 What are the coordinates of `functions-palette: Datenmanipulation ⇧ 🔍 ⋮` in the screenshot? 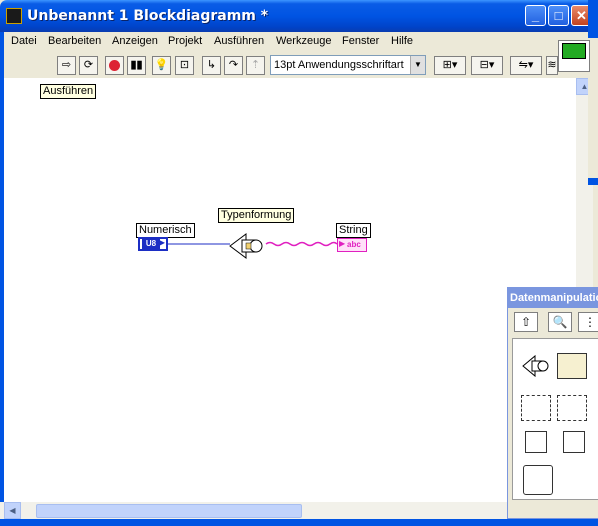 It's located at (552, 403).